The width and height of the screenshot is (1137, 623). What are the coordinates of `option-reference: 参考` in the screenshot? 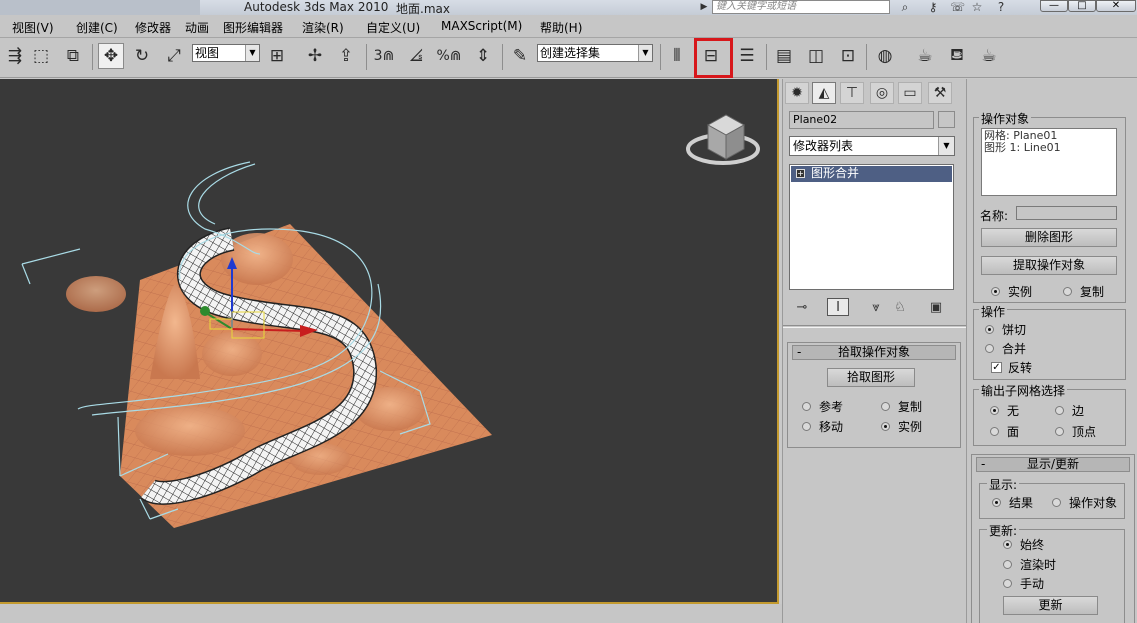 It's located at (822, 406).